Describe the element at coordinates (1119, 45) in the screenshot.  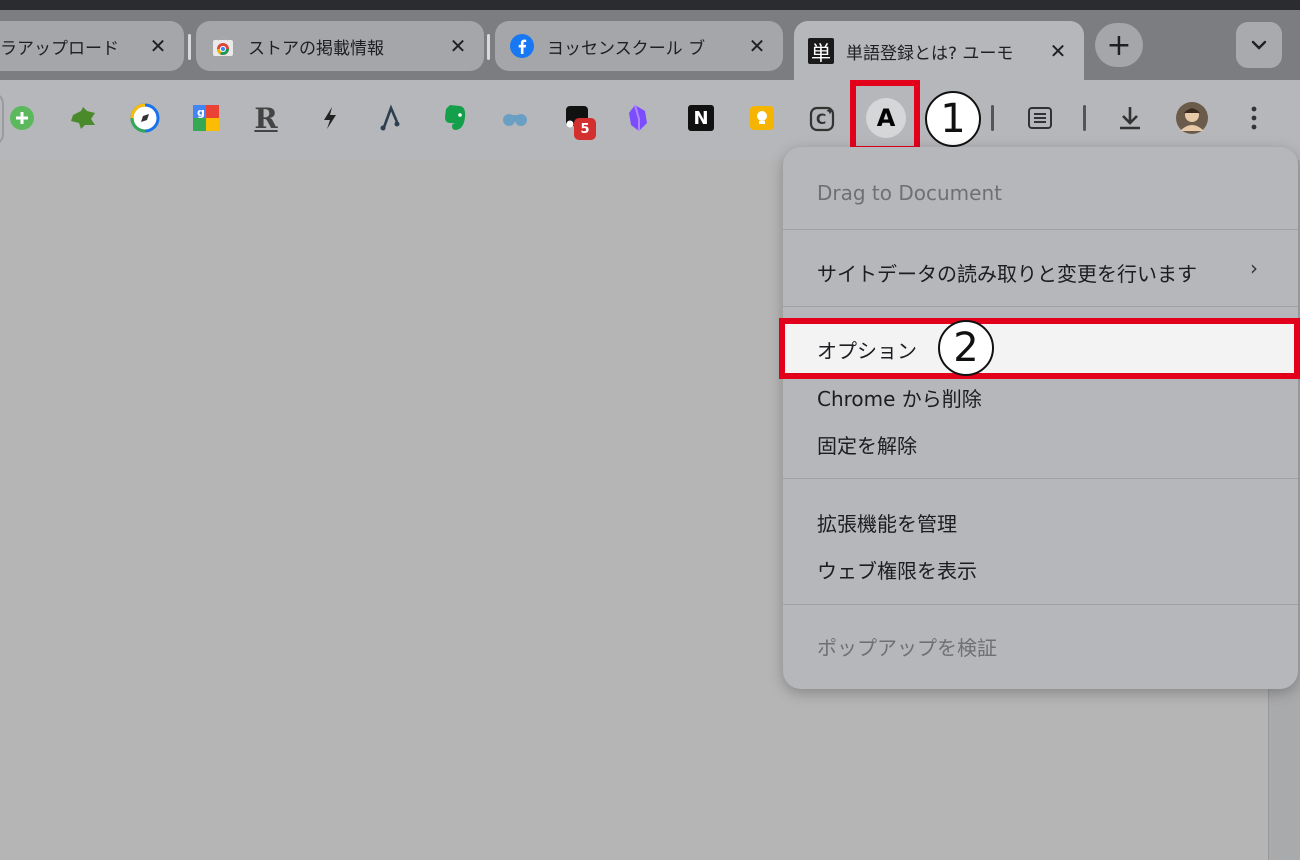
I see `new-tab-button: +` at that location.